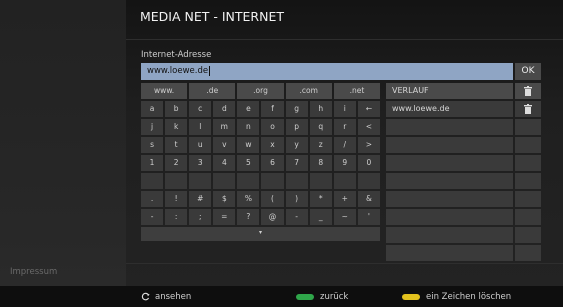  Describe the element at coordinates (272, 199) in the screenshot. I see `keyboard-key: (` at that location.